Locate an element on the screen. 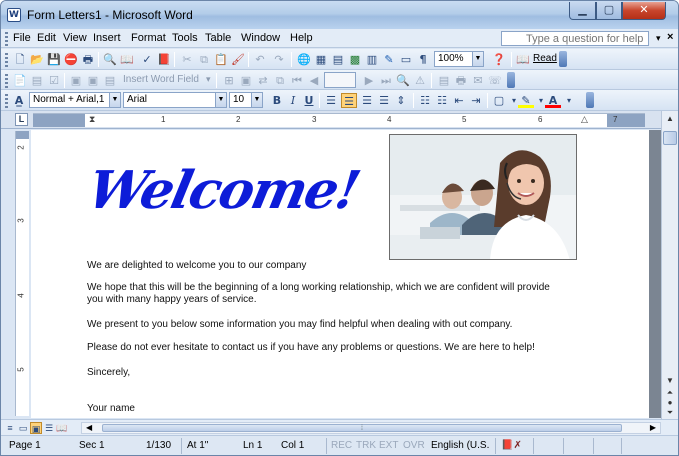 This screenshot has width=679, height=456. status-trk: TRK is located at coordinates (366, 445).